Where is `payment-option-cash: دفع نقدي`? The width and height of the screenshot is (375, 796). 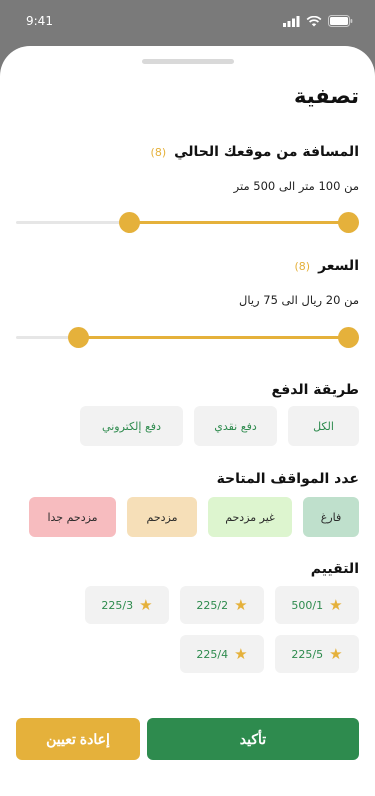 payment-option-cash: دفع نقدي is located at coordinates (235, 426).